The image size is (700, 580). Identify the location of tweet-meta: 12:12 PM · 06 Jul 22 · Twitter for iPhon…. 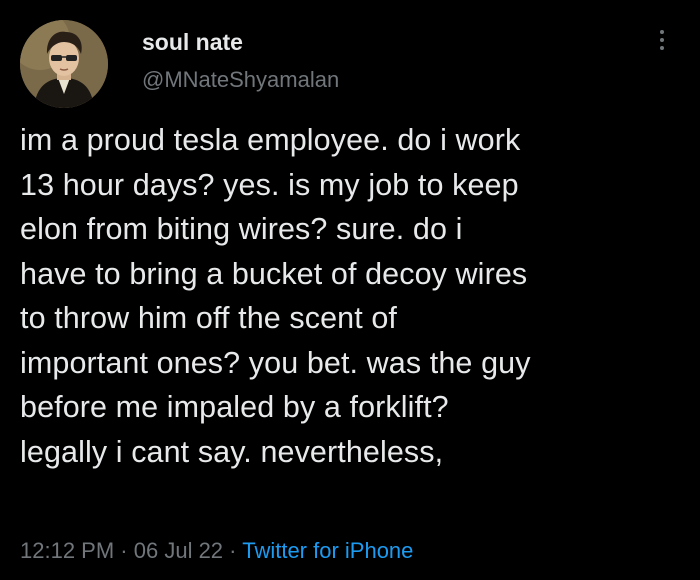
(216, 551).